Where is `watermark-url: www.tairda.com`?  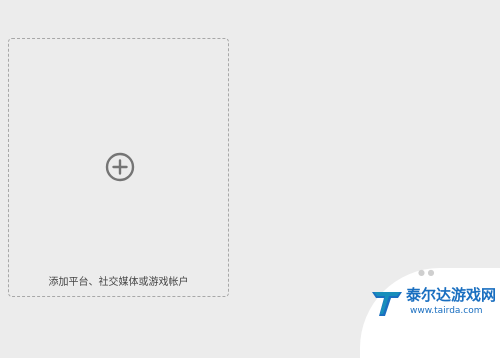 watermark-url: www.tairda.com is located at coordinates (446, 311).